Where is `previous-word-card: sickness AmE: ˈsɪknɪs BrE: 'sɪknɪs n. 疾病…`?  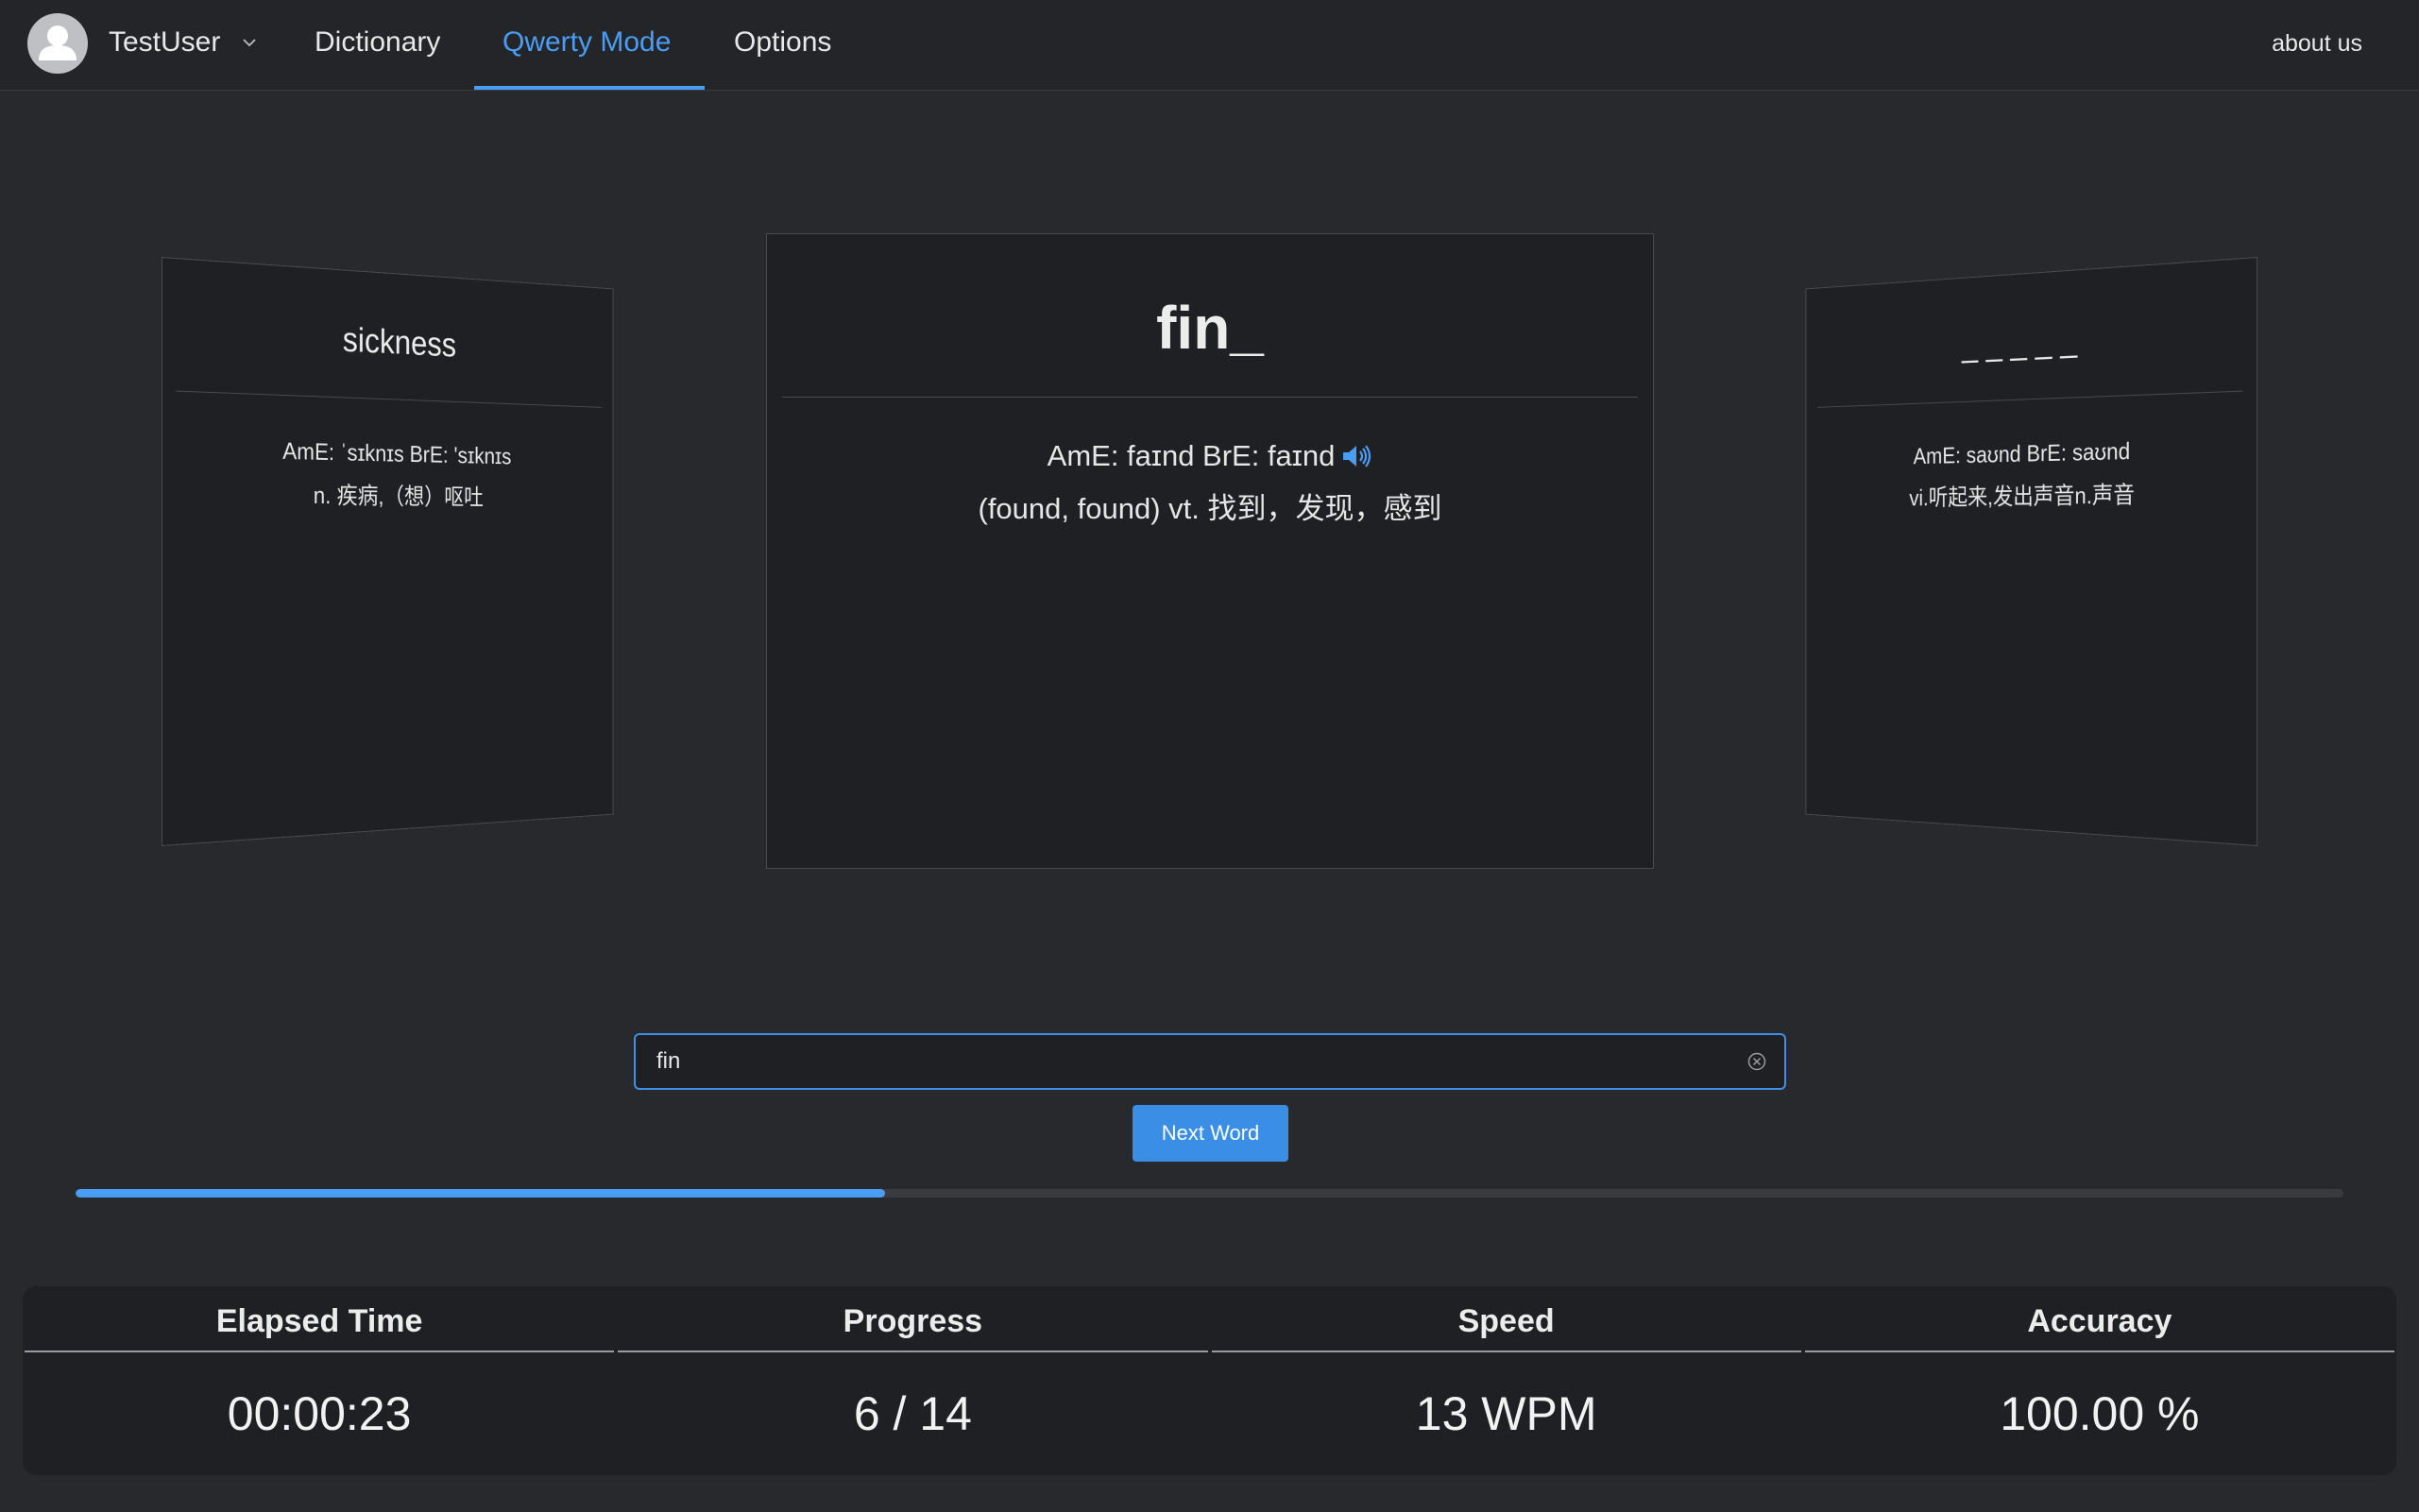 previous-word-card: sickness AmE: ˈsɪknɪs BrE: 'sɪknɪs n. 疾病… is located at coordinates (387, 551).